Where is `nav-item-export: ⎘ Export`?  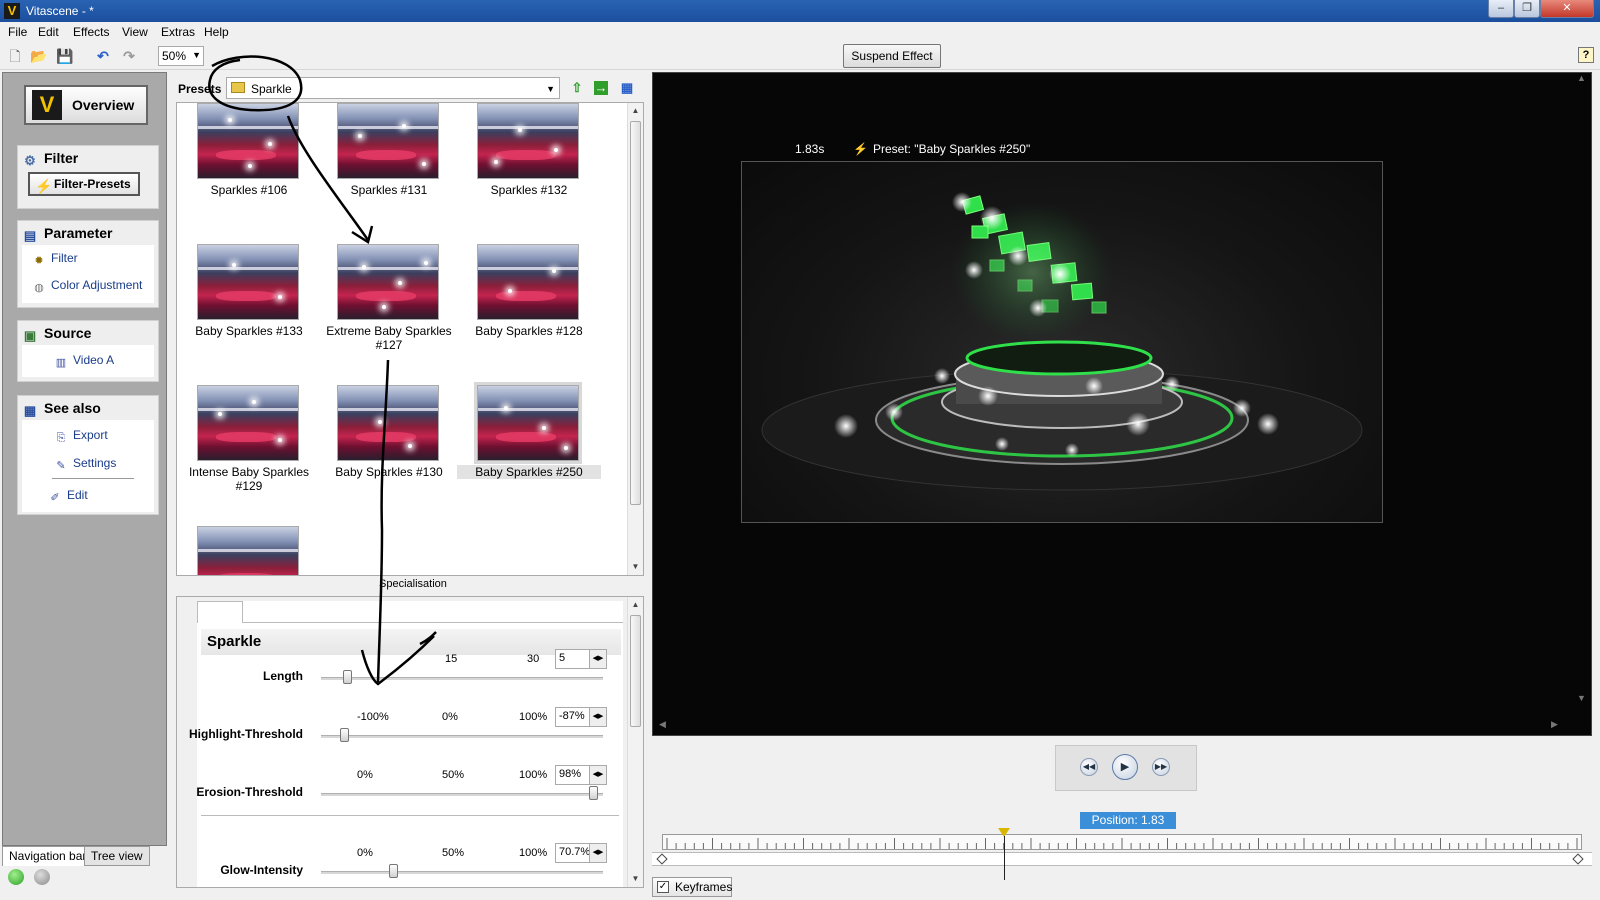 nav-item-export: ⎘ Export is located at coordinates (81, 436).